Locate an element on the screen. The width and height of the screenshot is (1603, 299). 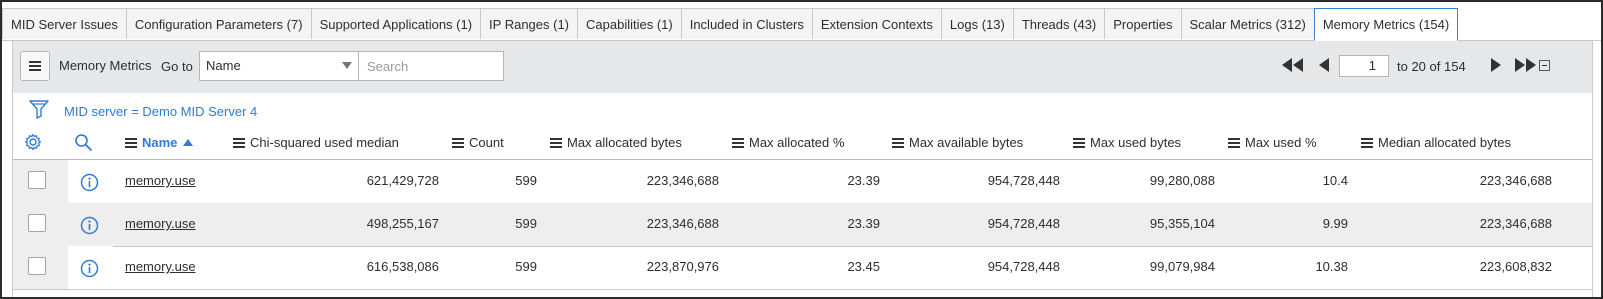
tab-included-in-clusters: Included in Clusters is located at coordinates (746, 23).